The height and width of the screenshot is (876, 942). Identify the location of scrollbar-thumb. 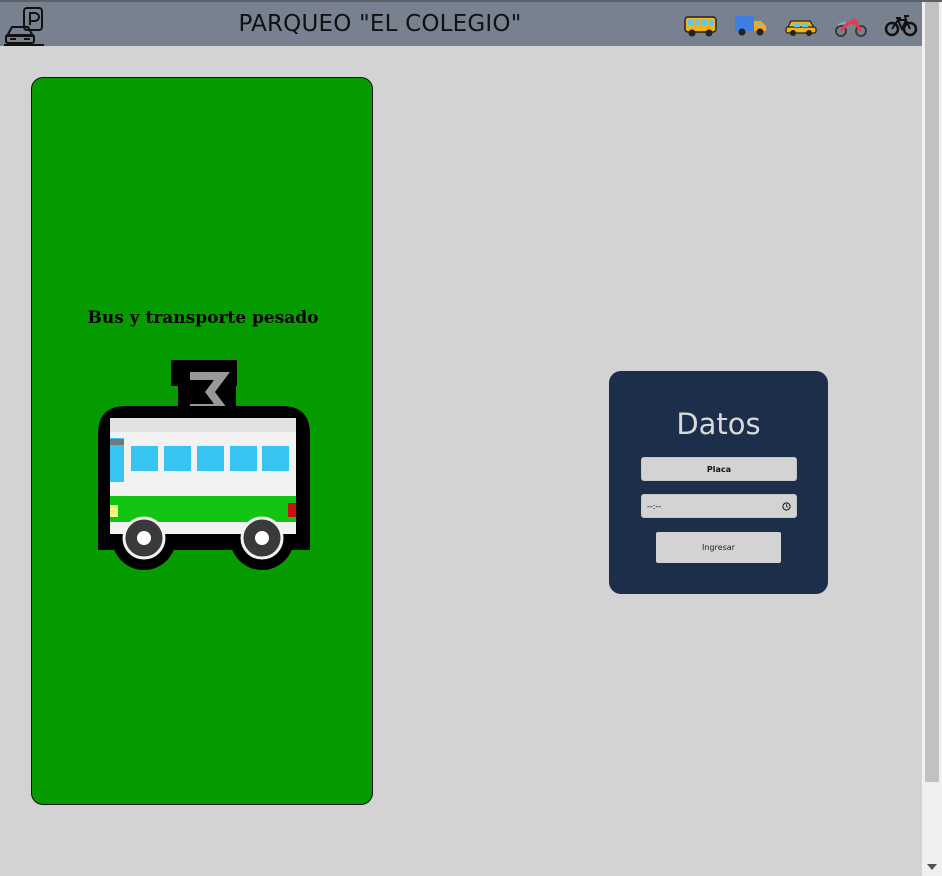
(932, 392).